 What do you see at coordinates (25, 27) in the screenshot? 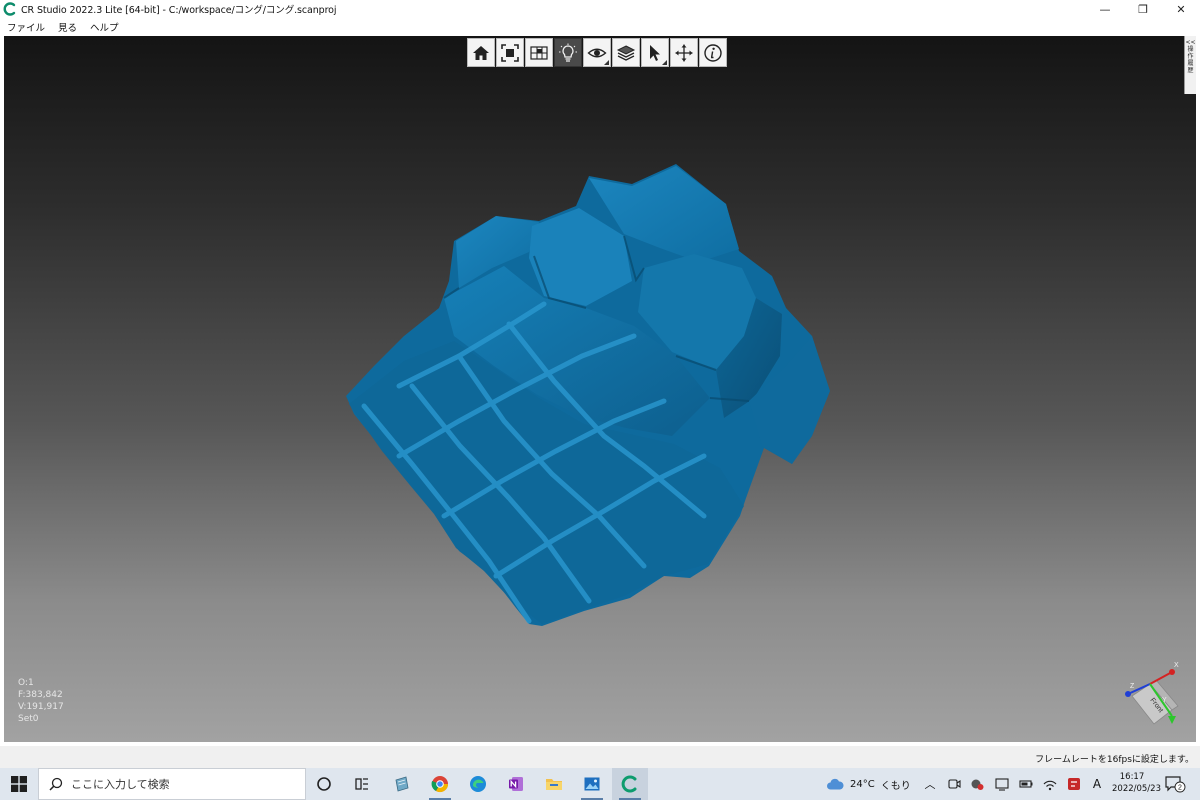
I see `menu-file: ファイル` at bounding box center [25, 27].